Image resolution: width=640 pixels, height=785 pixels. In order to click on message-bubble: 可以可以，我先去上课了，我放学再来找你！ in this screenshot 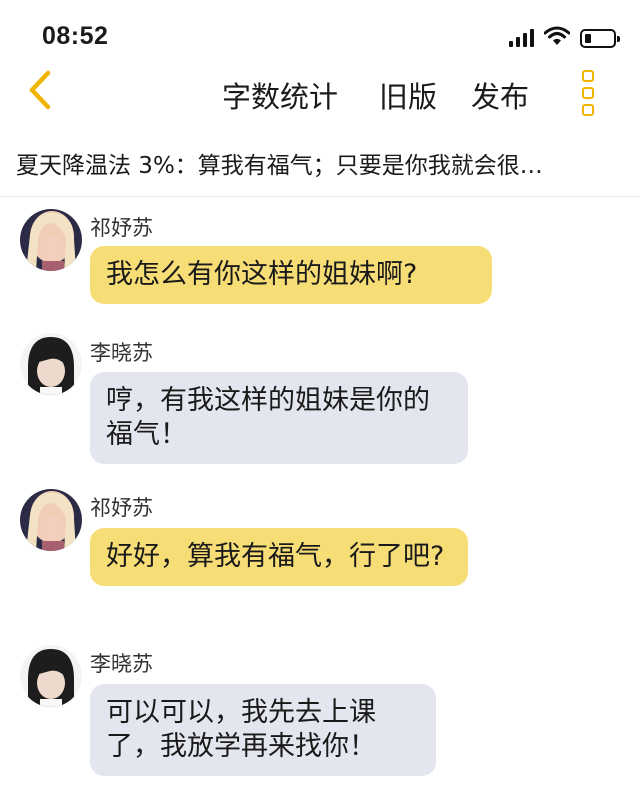, I will do `click(263, 730)`.